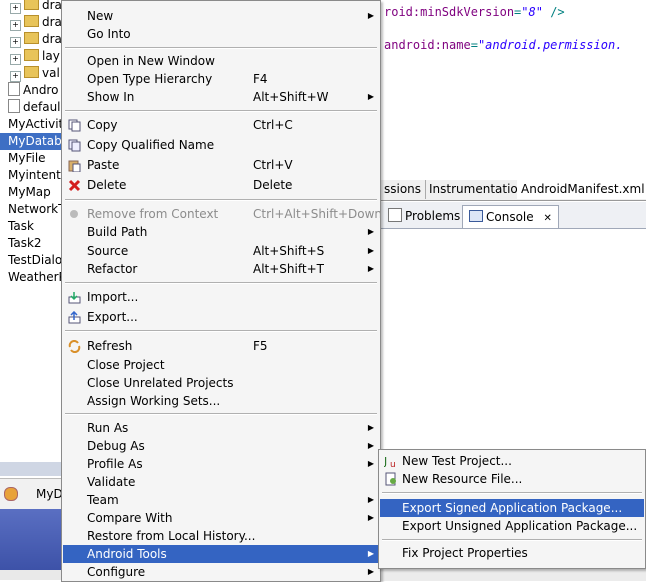 The image size is (646, 582). I want to click on bottom-tab-label: MyD, so click(49, 494).